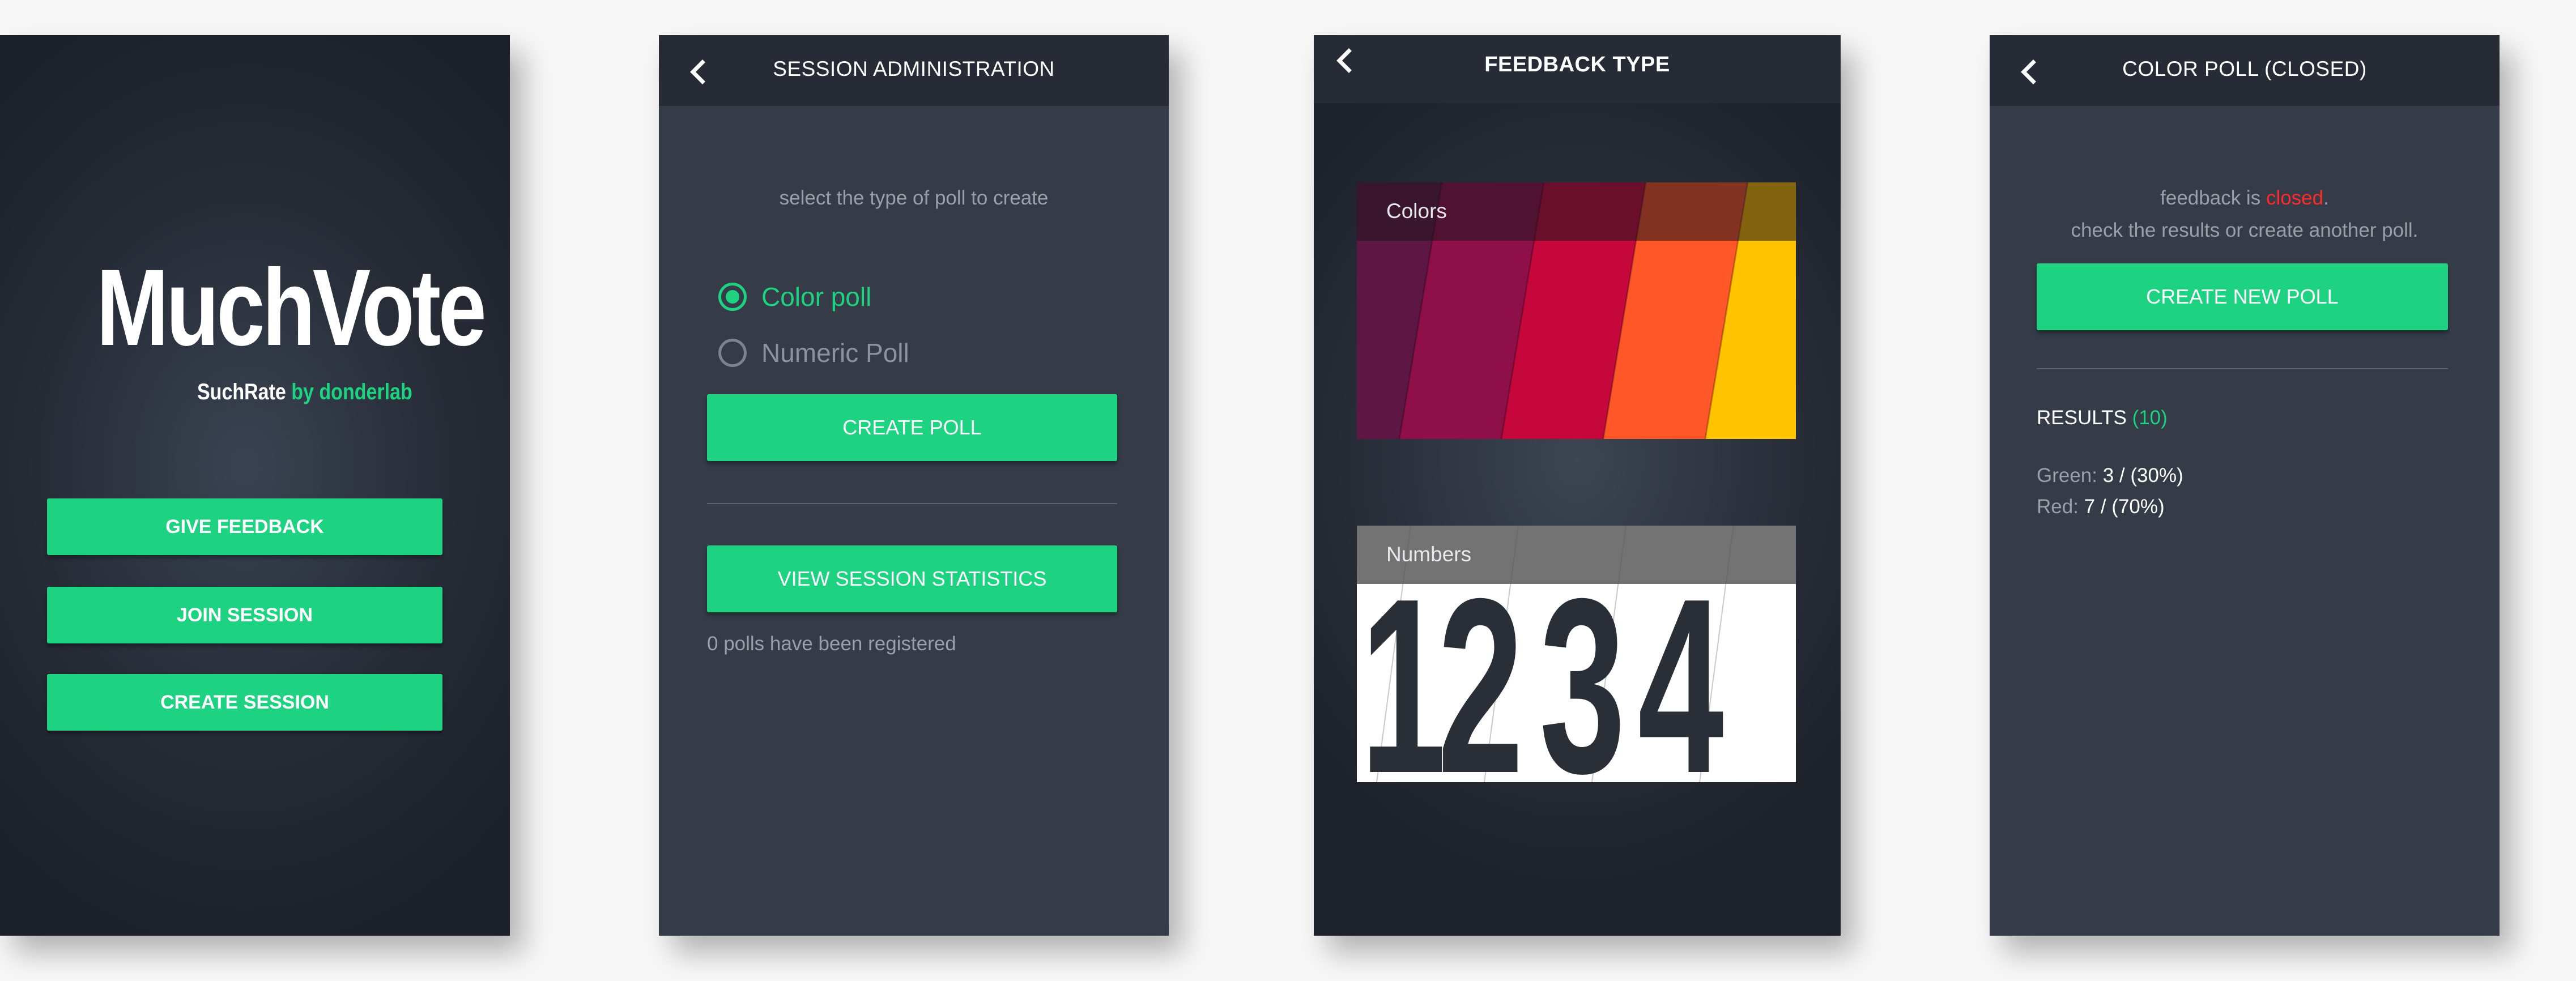  Describe the element at coordinates (1416, 211) in the screenshot. I see `colors-tile-label: Colors` at that location.